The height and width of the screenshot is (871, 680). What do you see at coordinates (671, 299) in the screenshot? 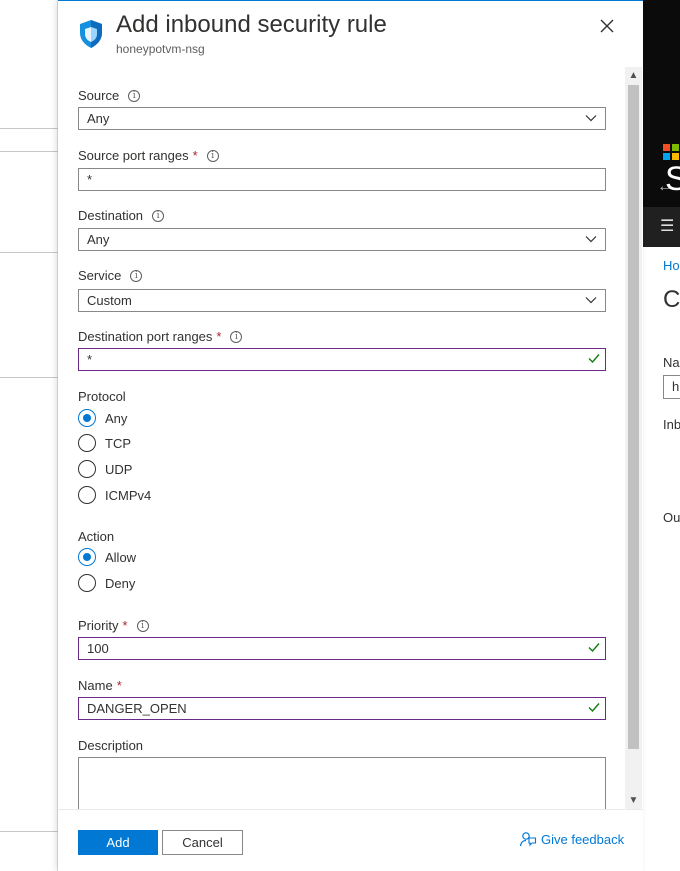
I see `page-heading-fragment: Cr` at bounding box center [671, 299].